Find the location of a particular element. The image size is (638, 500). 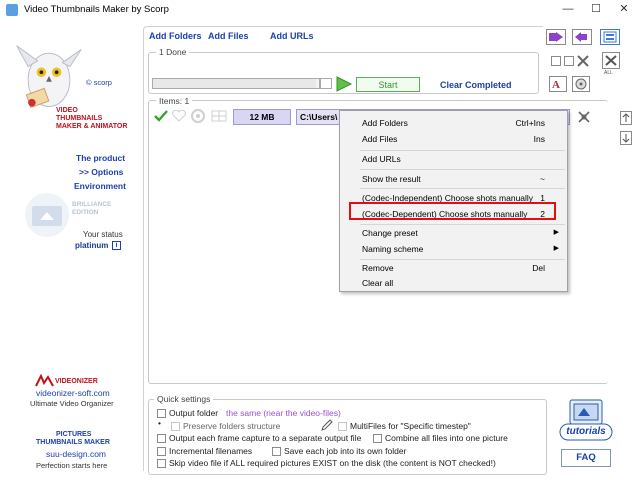

videonizer-logo-icon is located at coordinates (44, 380).